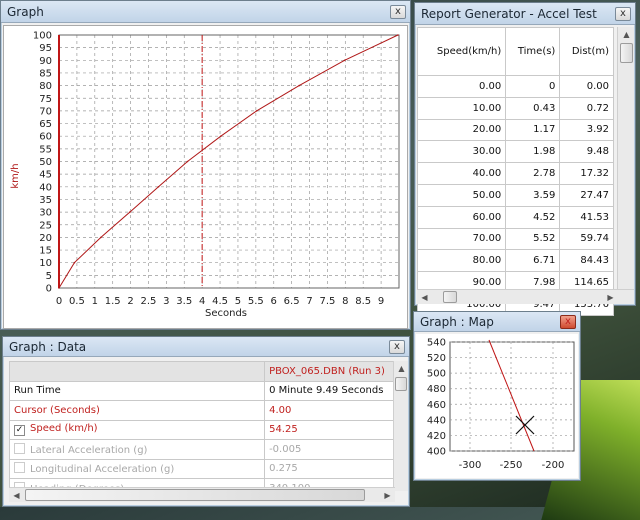 Image resolution: width=640 pixels, height=520 pixels. I want to click on report-titlebar: Report Generator - Accel Test x, so click(525, 14).